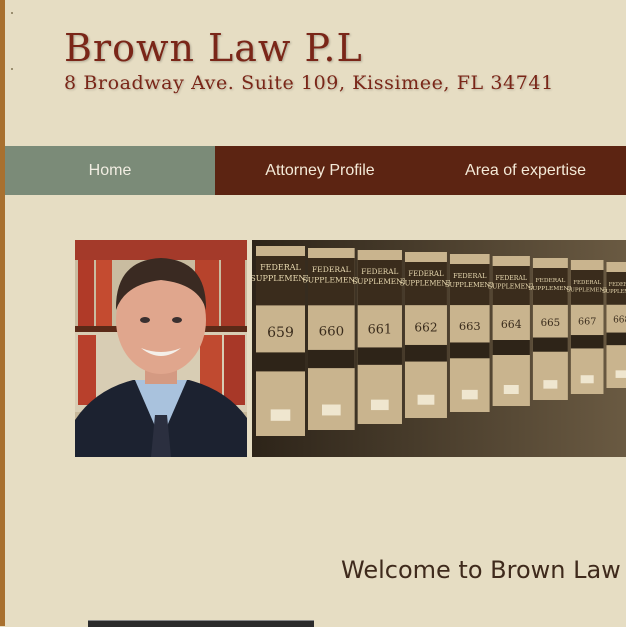 This screenshot has width=626, height=627. What do you see at coordinates (470, 326) in the screenshot?
I see `book-volume-number: 663` at bounding box center [470, 326].